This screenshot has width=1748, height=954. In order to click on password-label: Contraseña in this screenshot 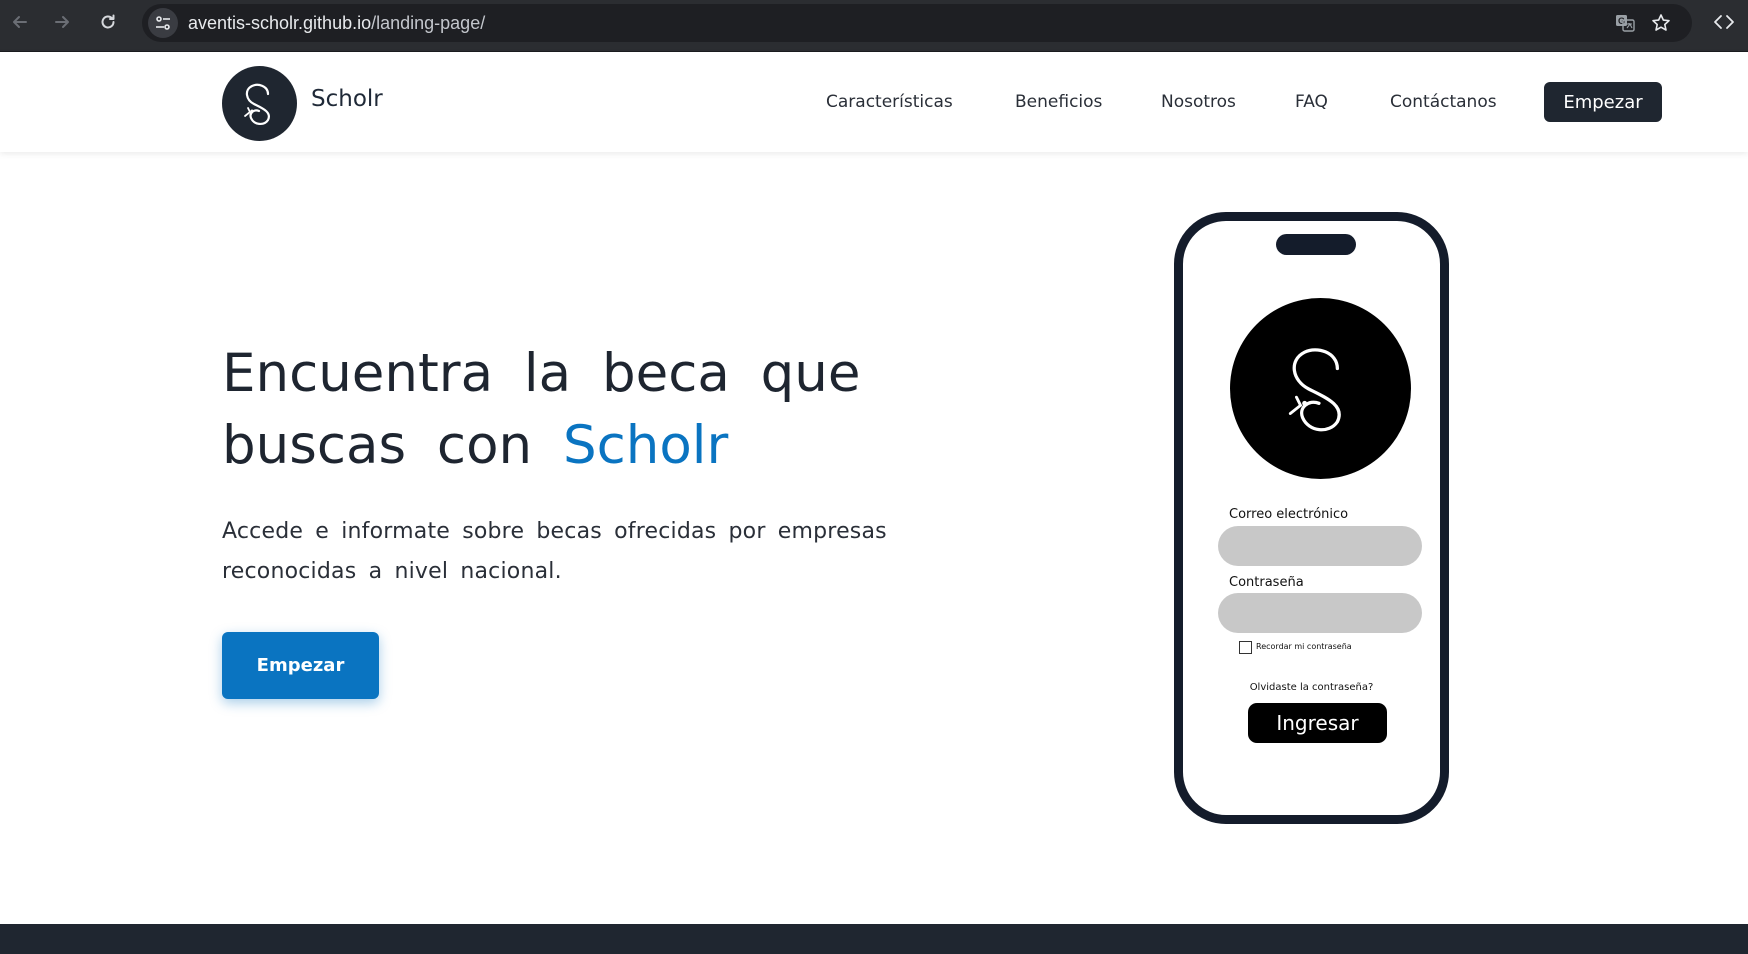, I will do `click(1266, 582)`.